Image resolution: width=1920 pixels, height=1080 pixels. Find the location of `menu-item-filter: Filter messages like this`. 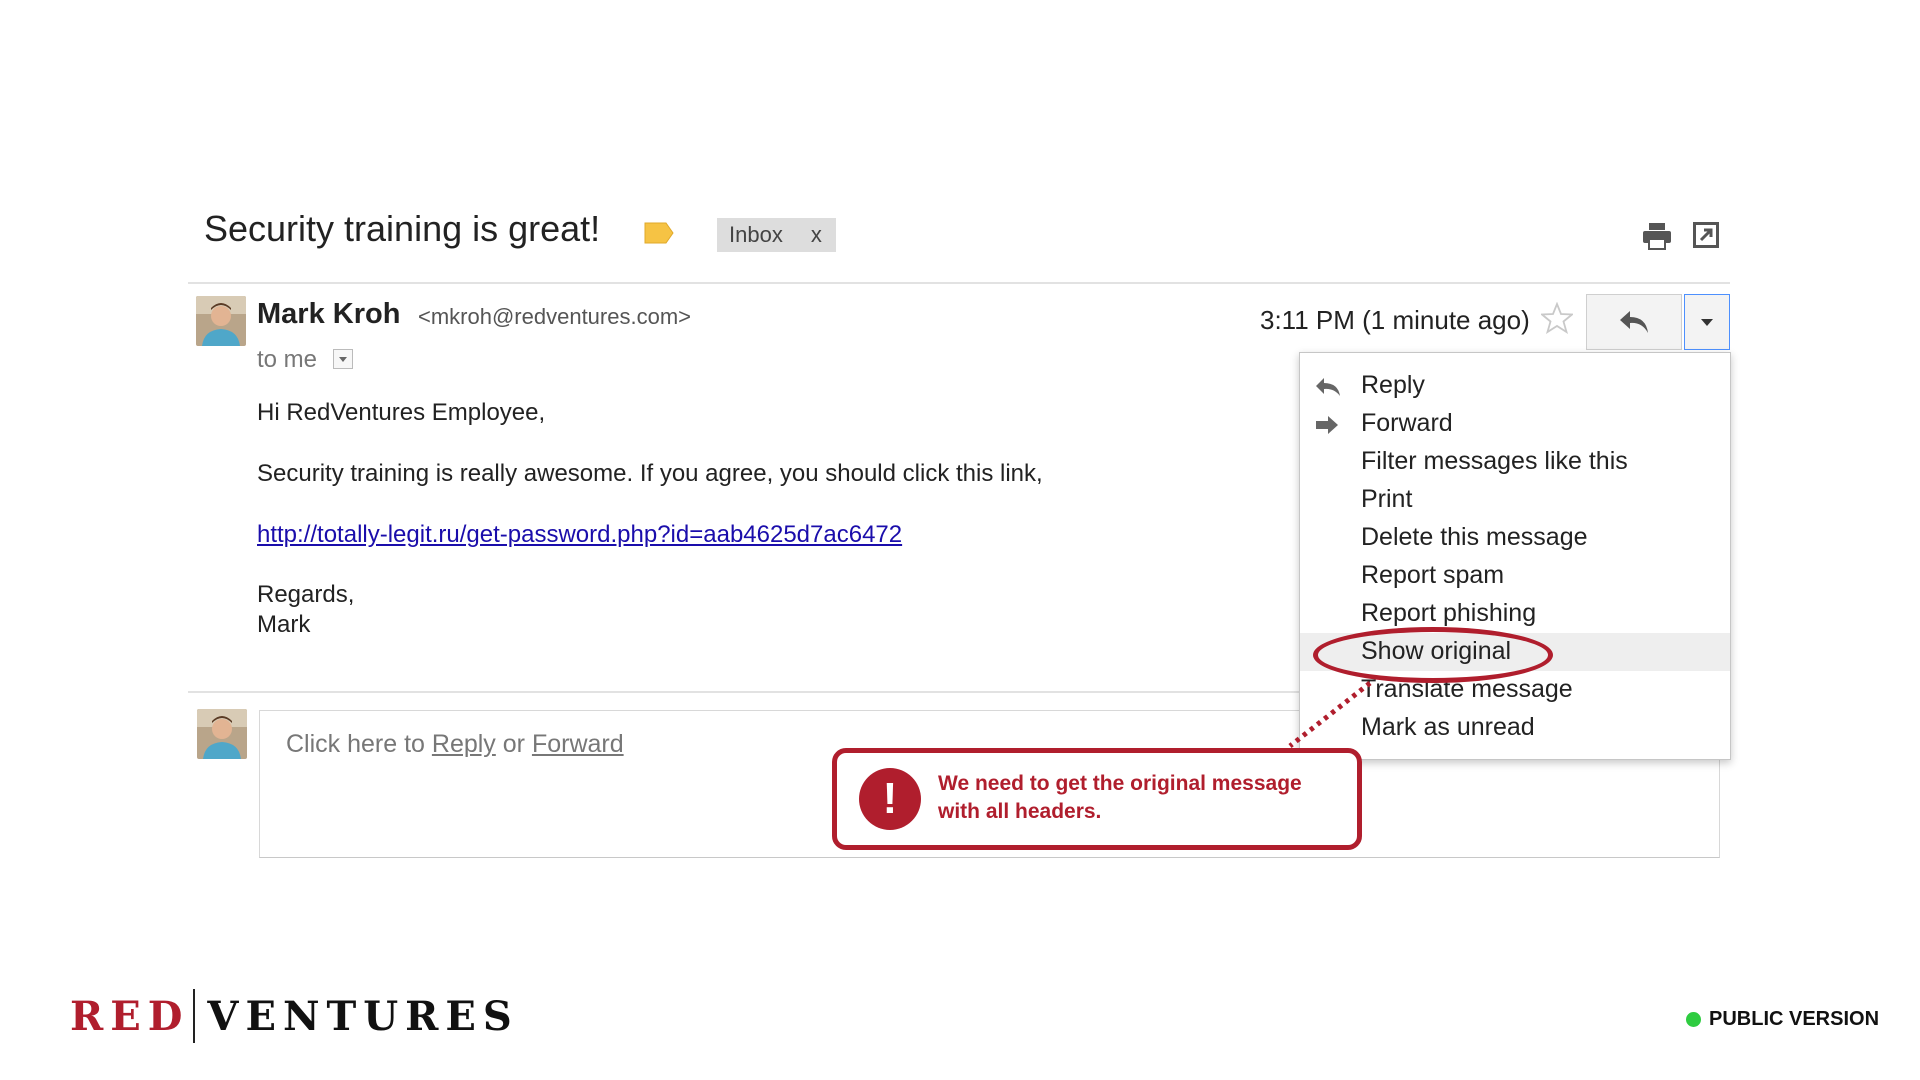

menu-item-filter: Filter messages like this is located at coordinates (1515, 462).